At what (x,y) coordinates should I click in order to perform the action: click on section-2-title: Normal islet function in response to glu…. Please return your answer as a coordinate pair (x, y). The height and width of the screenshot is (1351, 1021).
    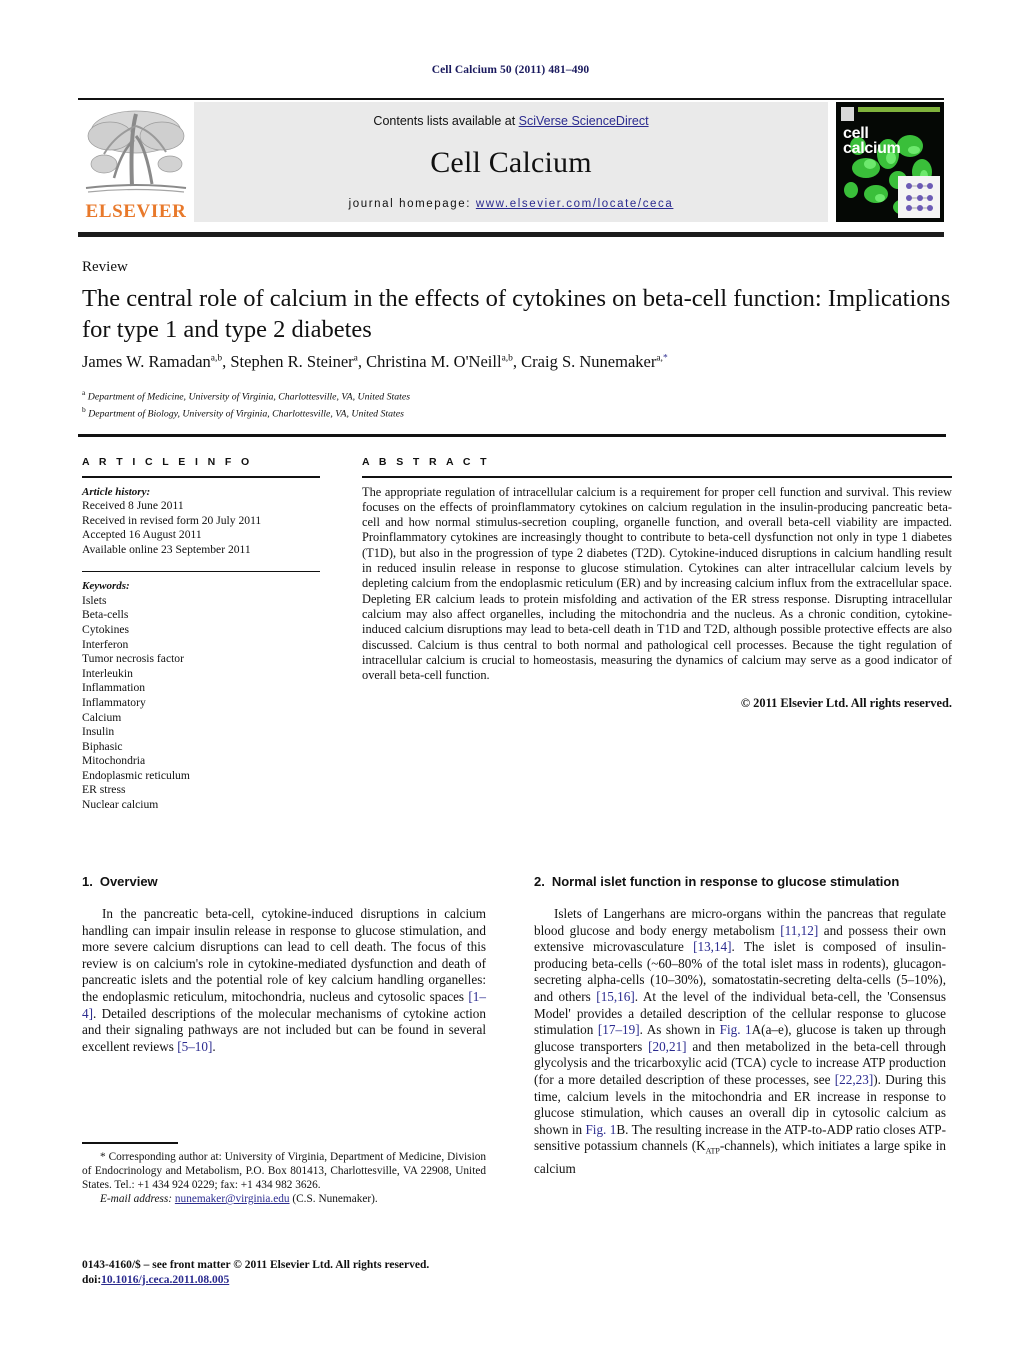
    Looking at the image, I should click on (725, 881).